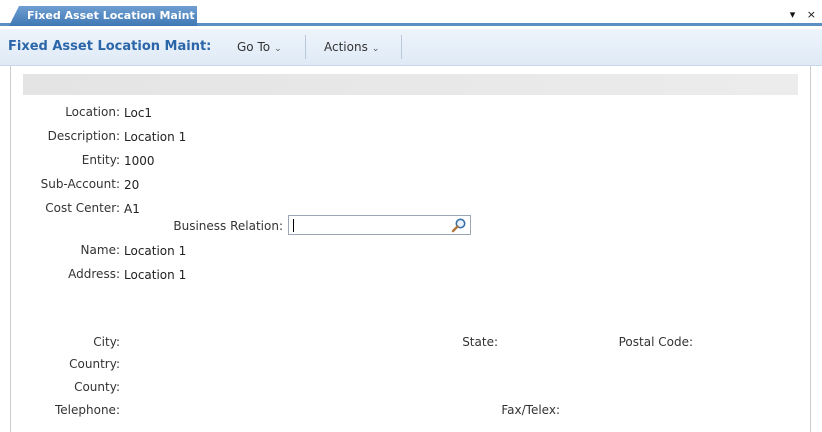 The image size is (822, 432). Describe the element at coordinates (228, 226) in the screenshot. I see `business-relation-label: Business Relation:` at that location.